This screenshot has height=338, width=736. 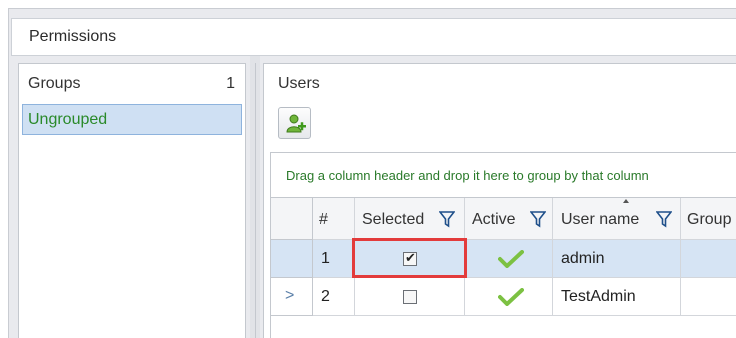 I want to click on groups-title: Groups, so click(x=54, y=83).